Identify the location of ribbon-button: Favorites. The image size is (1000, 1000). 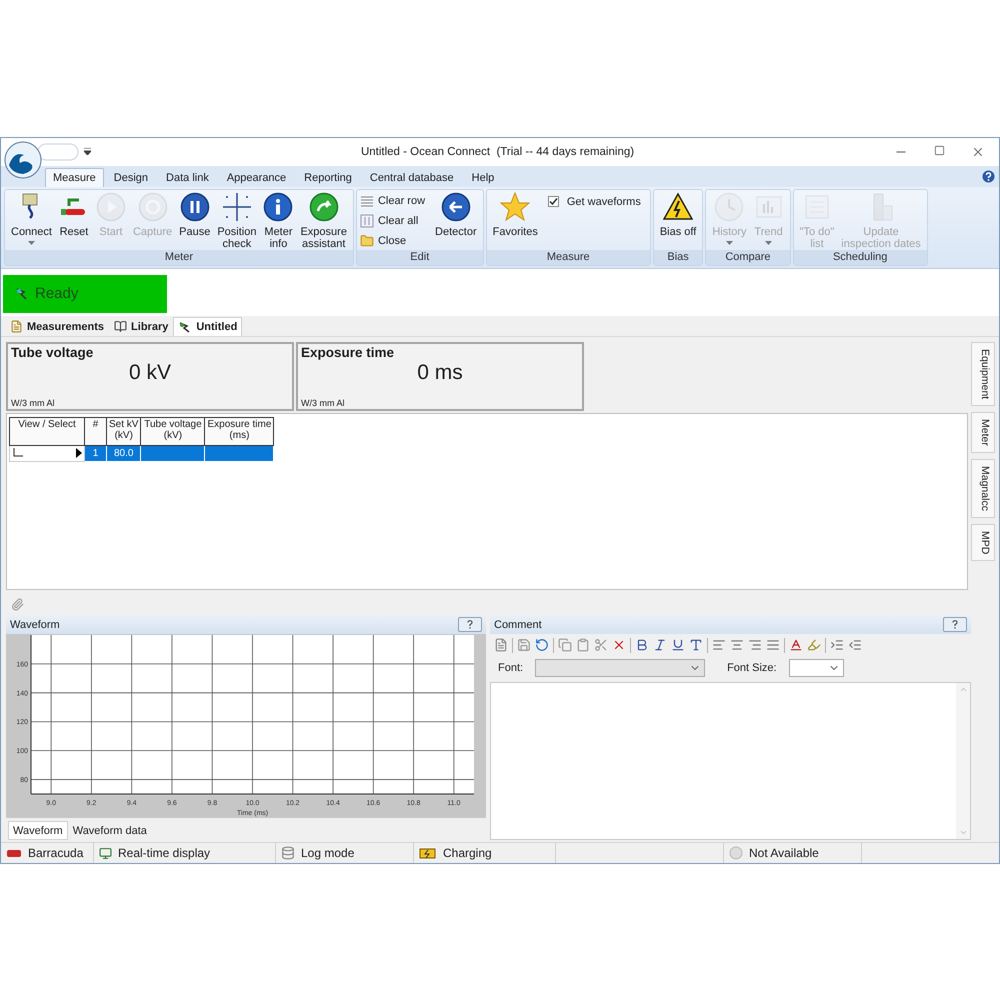
(515, 221).